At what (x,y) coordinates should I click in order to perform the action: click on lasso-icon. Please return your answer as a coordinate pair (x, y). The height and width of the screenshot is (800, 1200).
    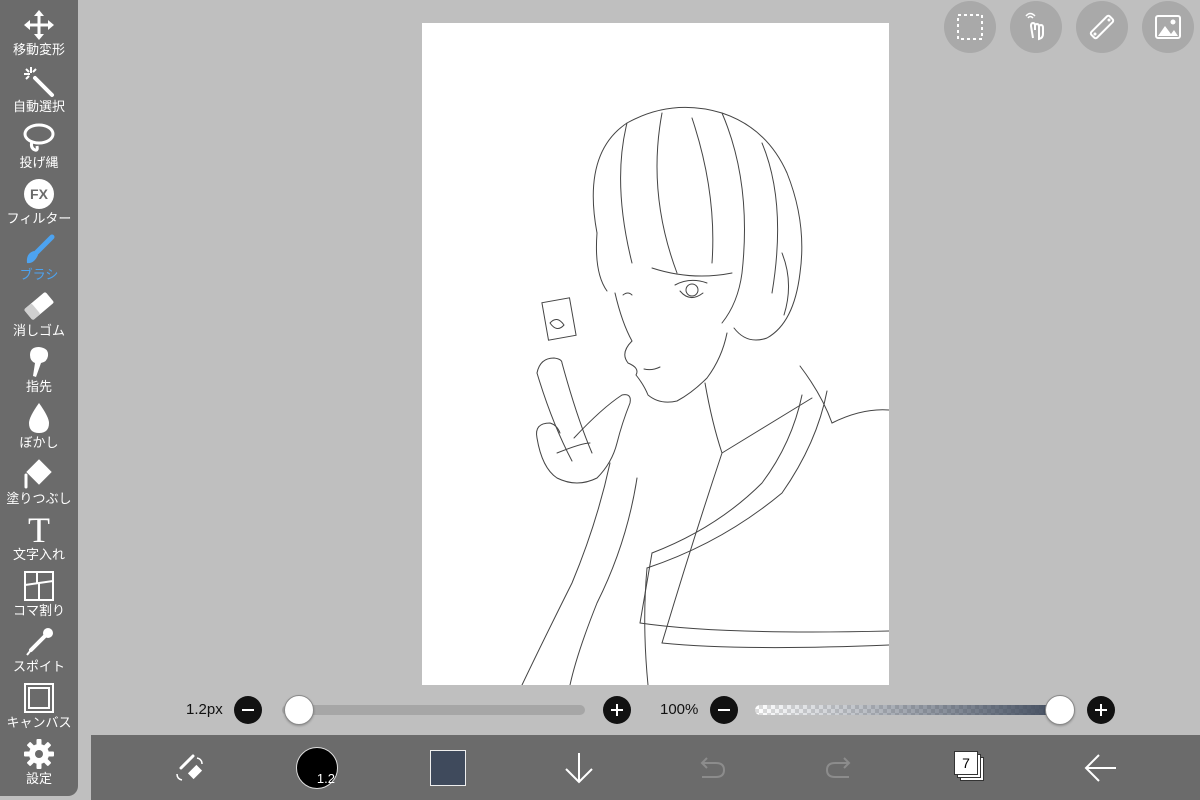
    Looking at the image, I should click on (39, 138).